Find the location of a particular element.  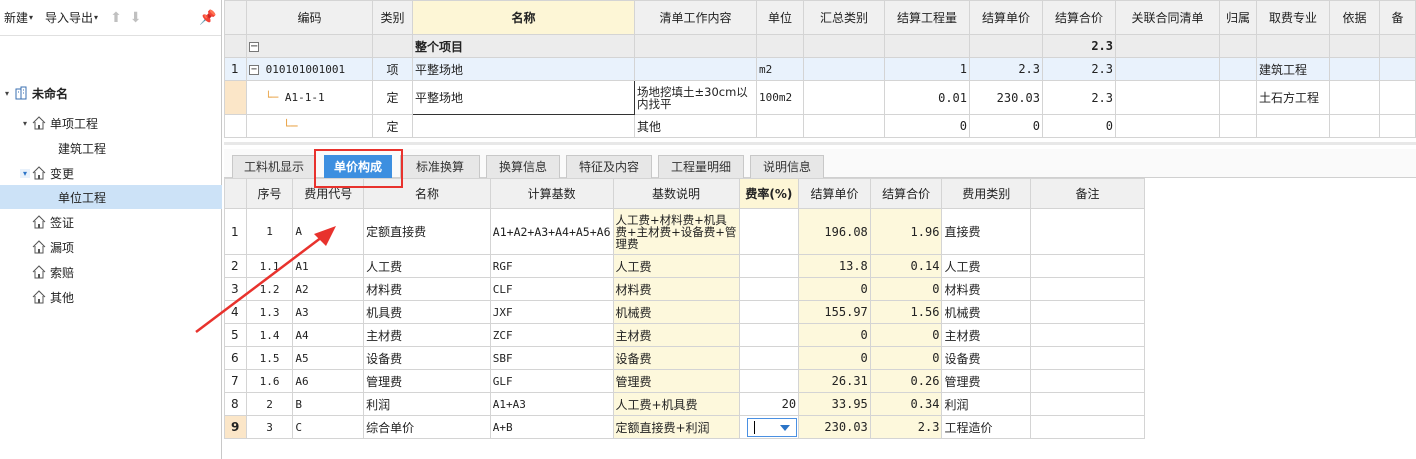

desc-cell: 人工费+材料费+机具费+主材费+设备费+管理费 is located at coordinates (676, 231).